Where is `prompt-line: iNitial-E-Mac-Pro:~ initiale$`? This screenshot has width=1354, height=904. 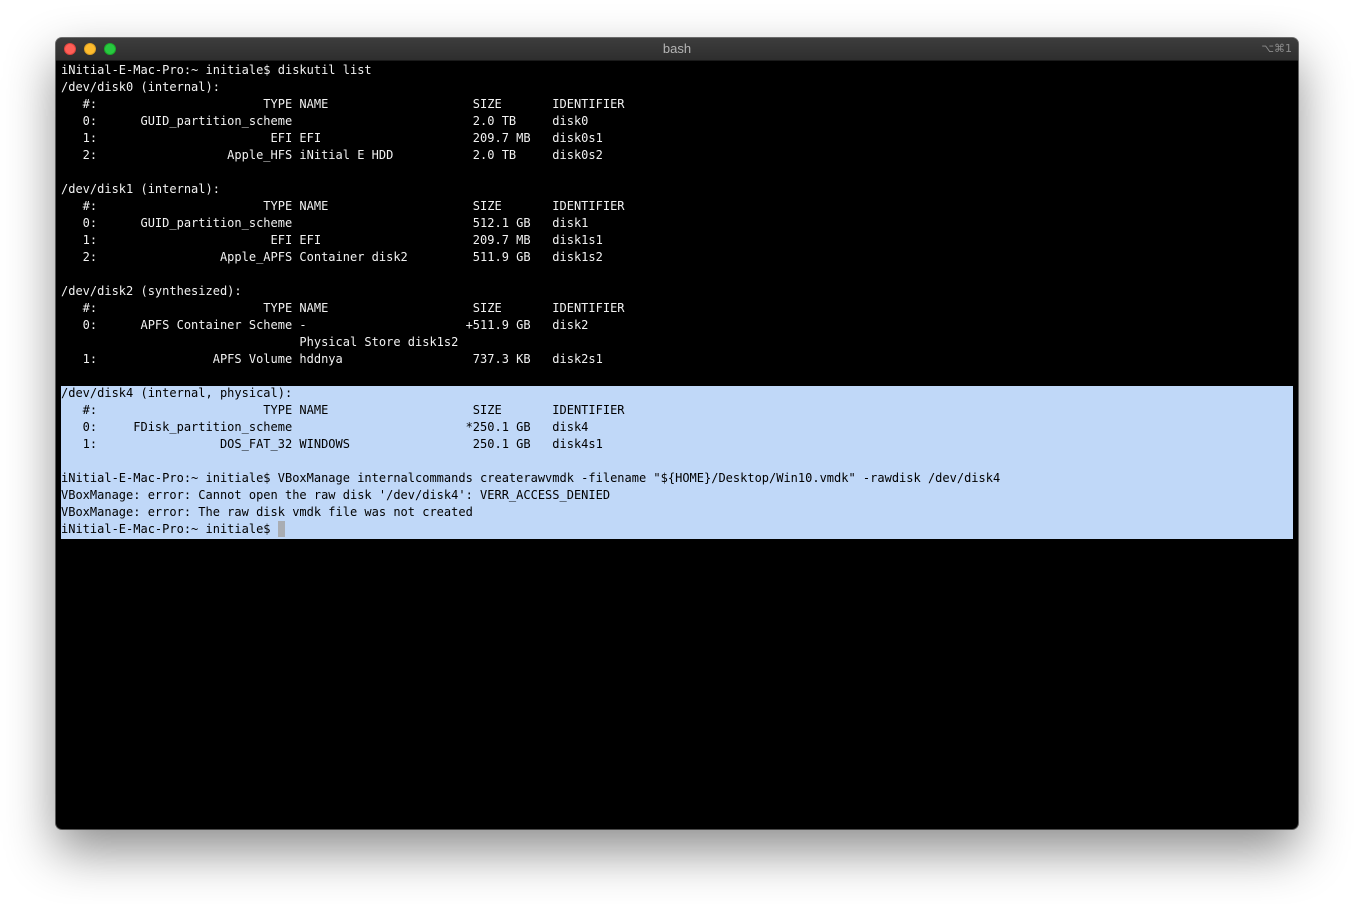
prompt-line: iNitial-E-Mac-Pro:~ initiale$ is located at coordinates (530, 529).